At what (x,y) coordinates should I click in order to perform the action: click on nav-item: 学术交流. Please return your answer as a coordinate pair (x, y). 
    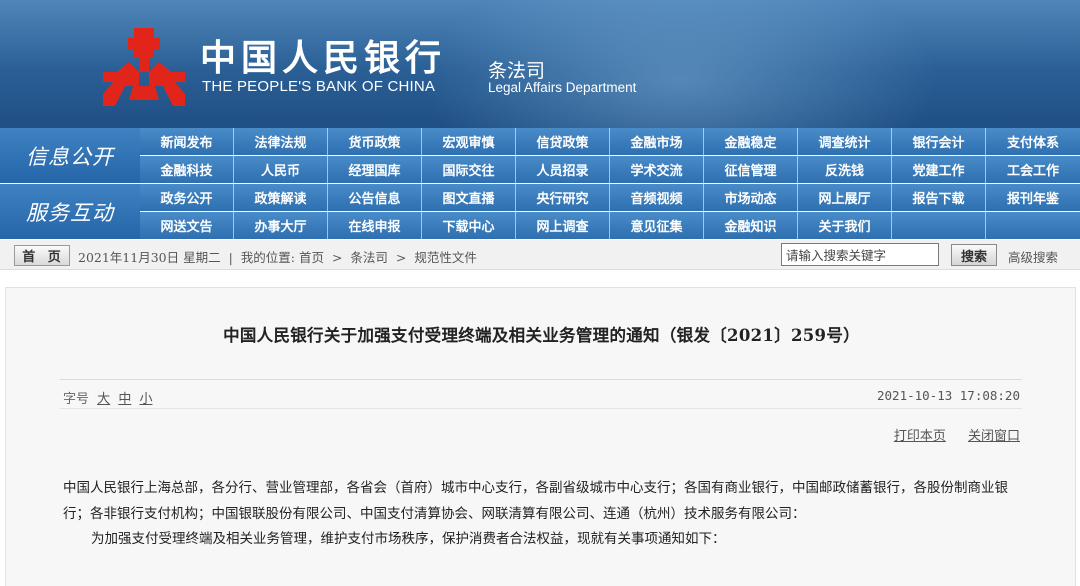
    Looking at the image, I should click on (657, 169).